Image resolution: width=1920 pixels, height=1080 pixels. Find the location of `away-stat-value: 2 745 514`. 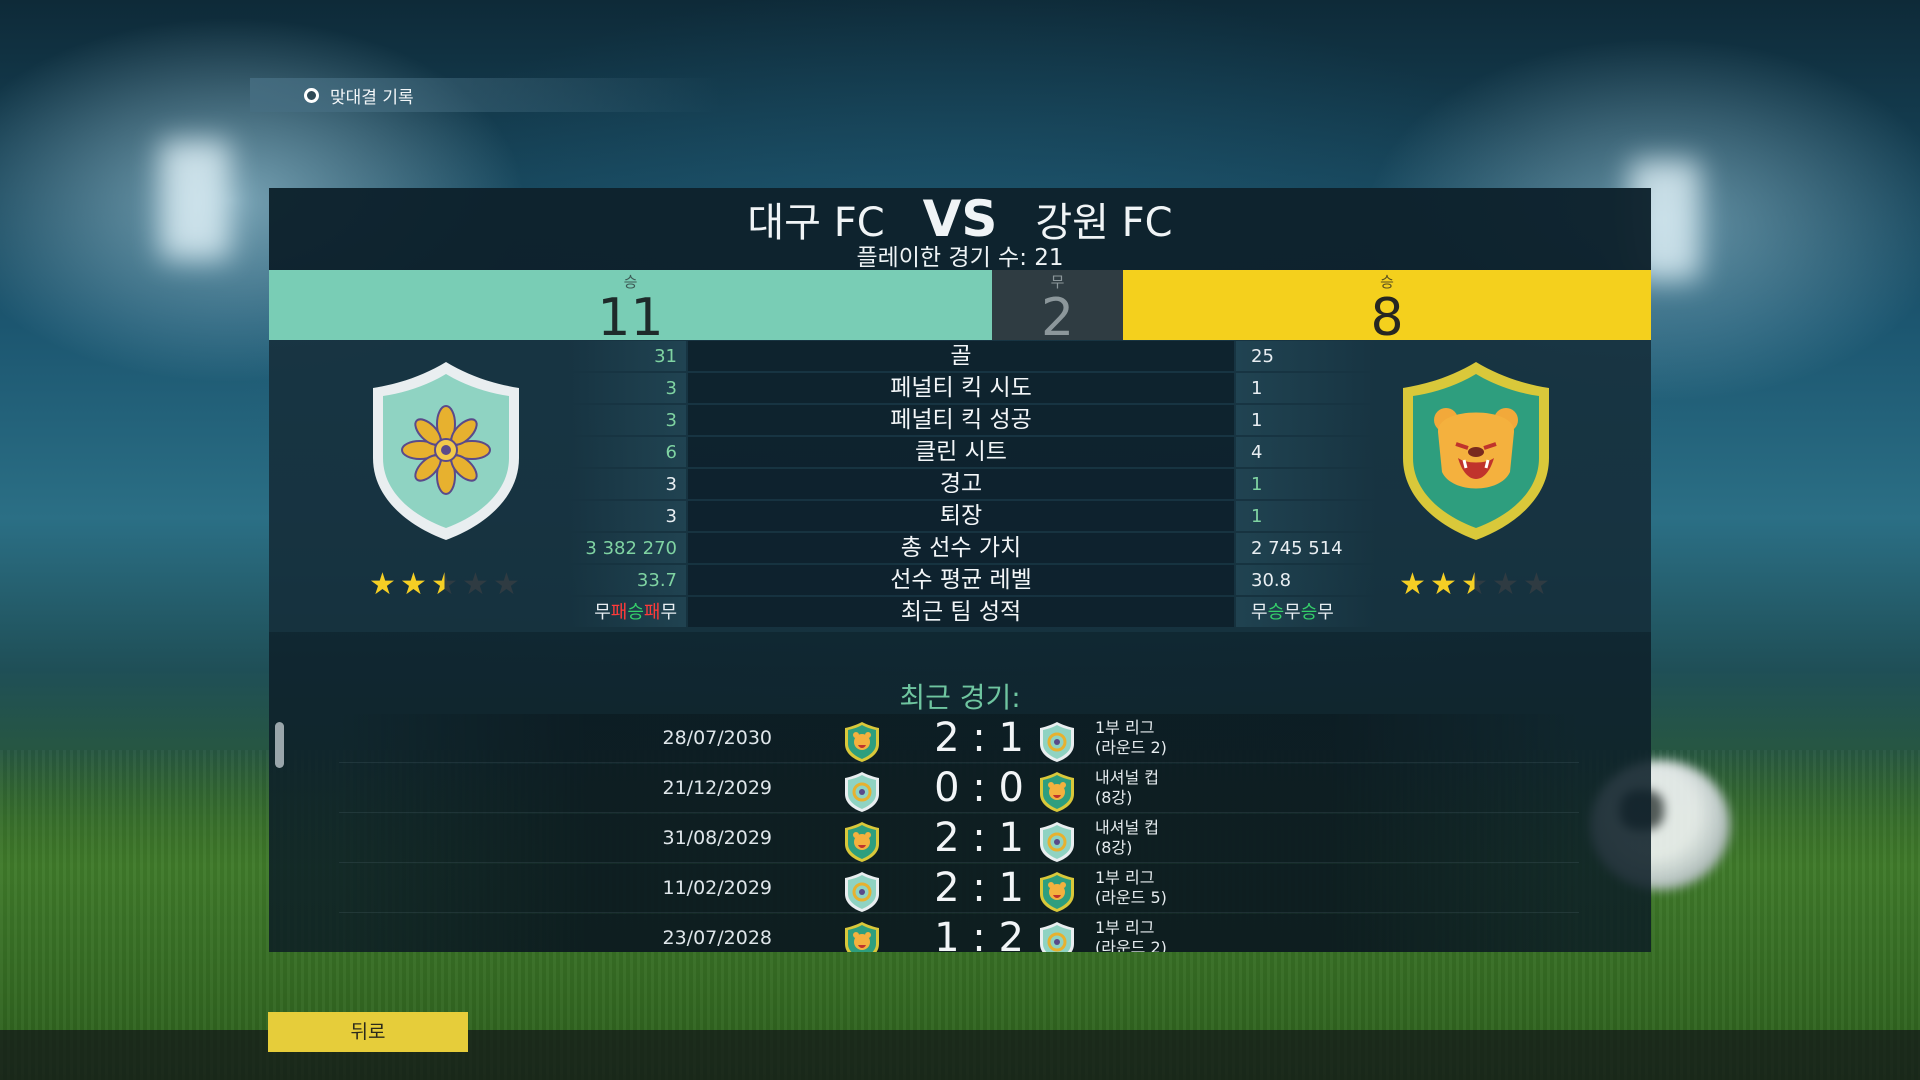

away-stat-value: 2 745 514 is located at coordinates (1297, 548).